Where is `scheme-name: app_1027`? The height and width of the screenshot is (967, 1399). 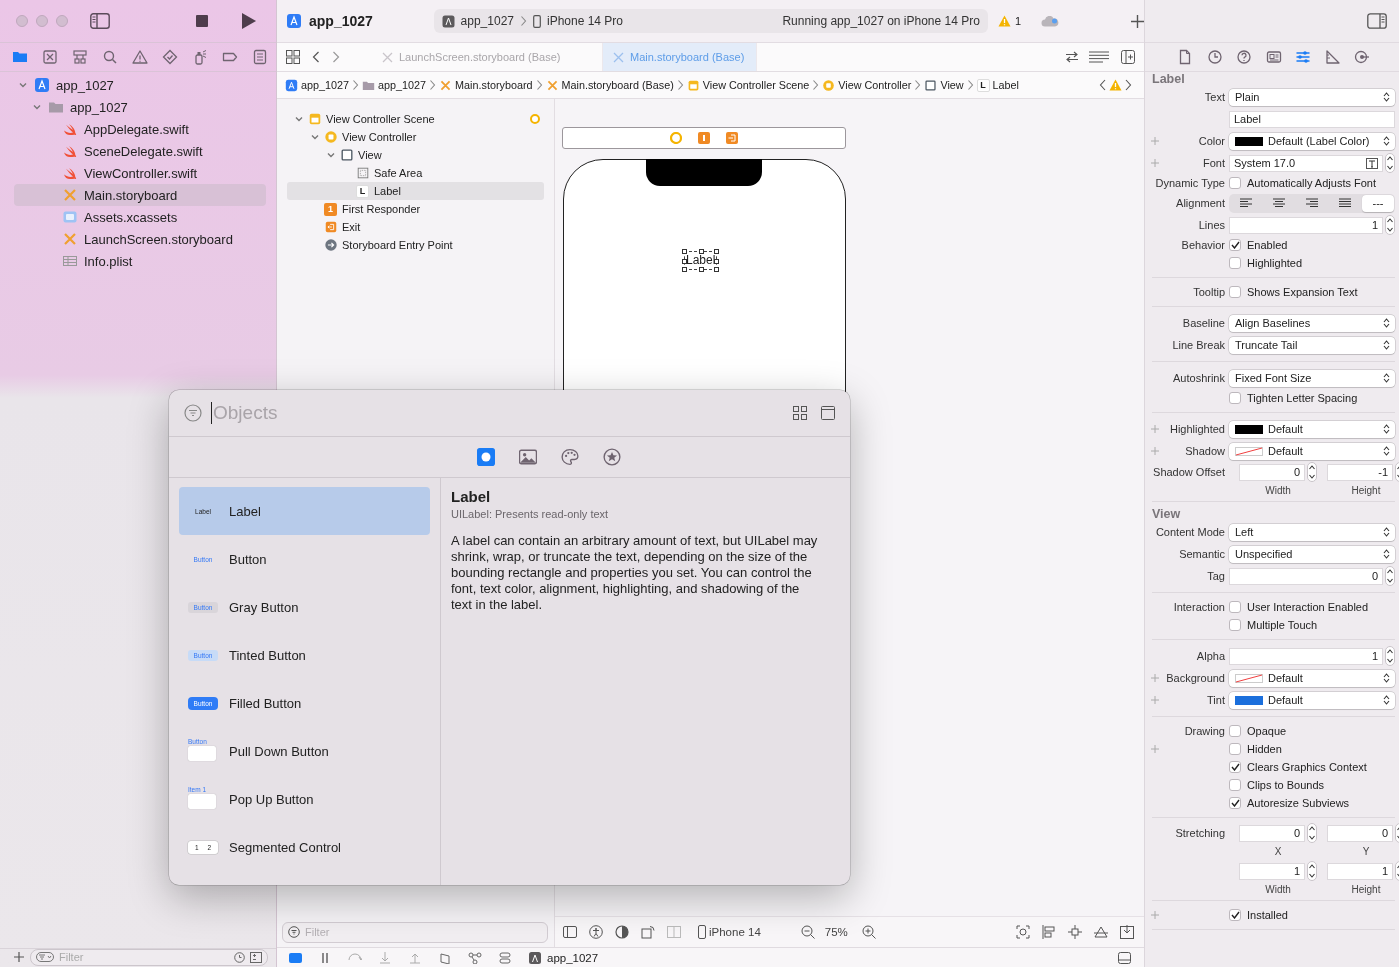
scheme-name: app_1027 is located at coordinates (487, 21).